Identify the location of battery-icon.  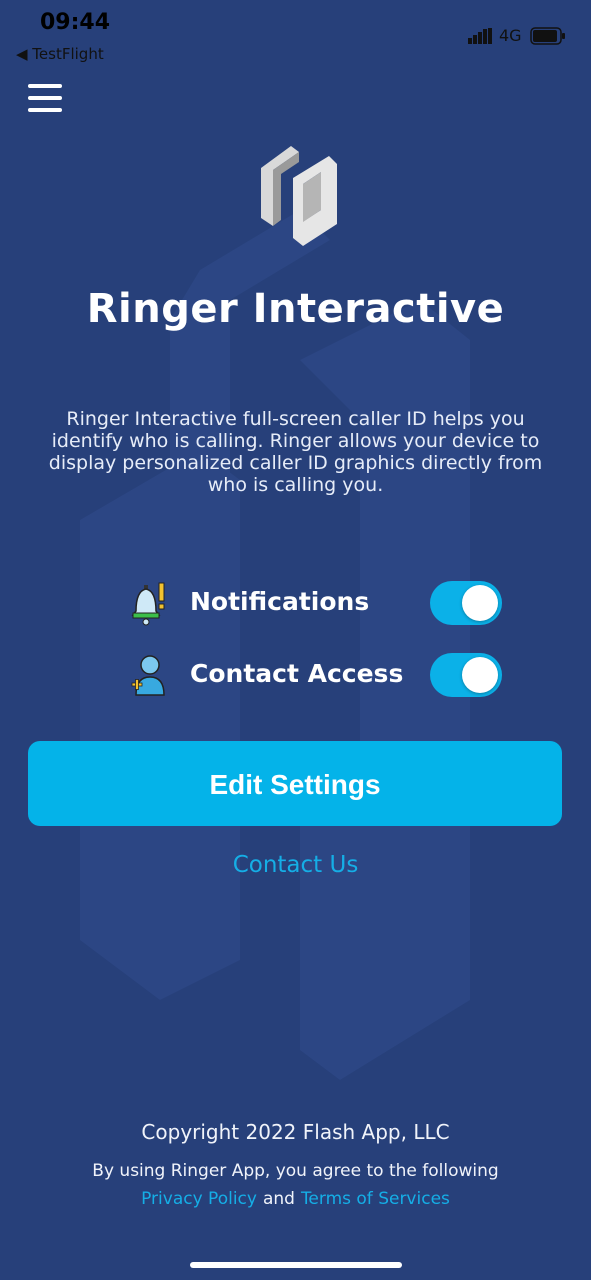
(547, 36).